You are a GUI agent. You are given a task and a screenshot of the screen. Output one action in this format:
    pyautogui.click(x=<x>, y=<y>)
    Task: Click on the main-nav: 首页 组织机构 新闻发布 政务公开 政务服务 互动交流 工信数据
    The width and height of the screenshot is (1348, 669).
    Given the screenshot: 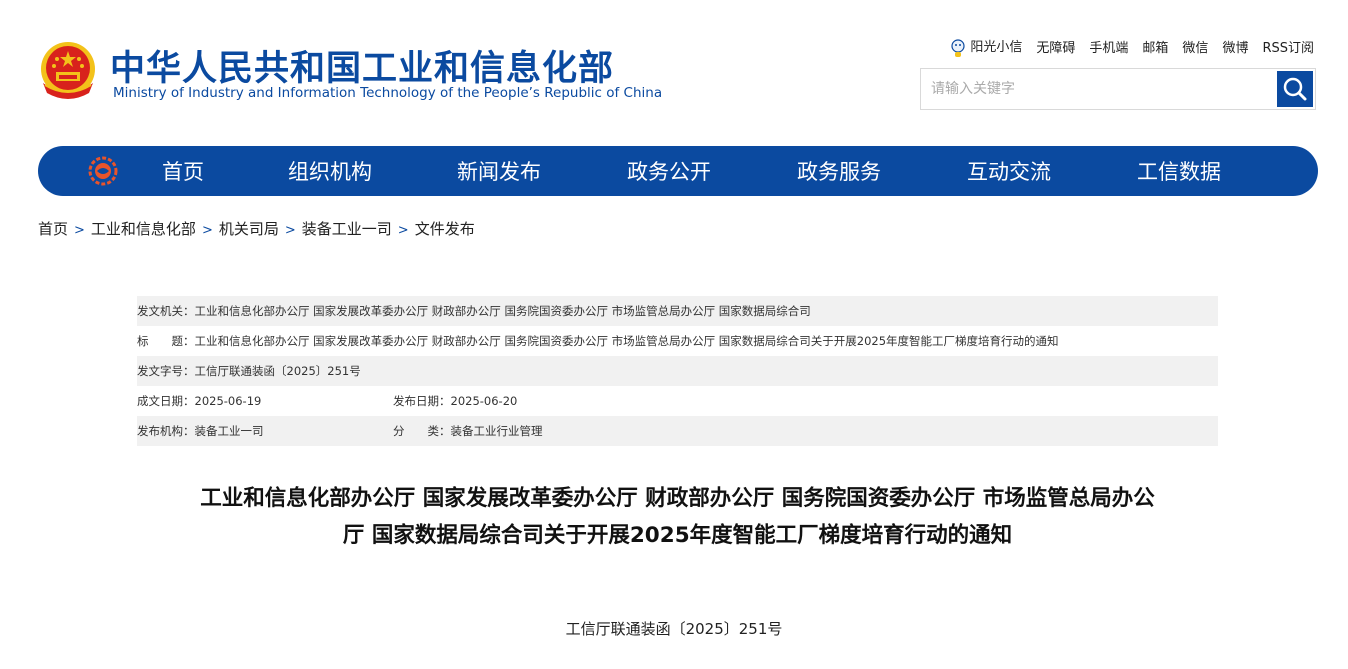 What is the action you would take?
    pyautogui.click(x=678, y=171)
    